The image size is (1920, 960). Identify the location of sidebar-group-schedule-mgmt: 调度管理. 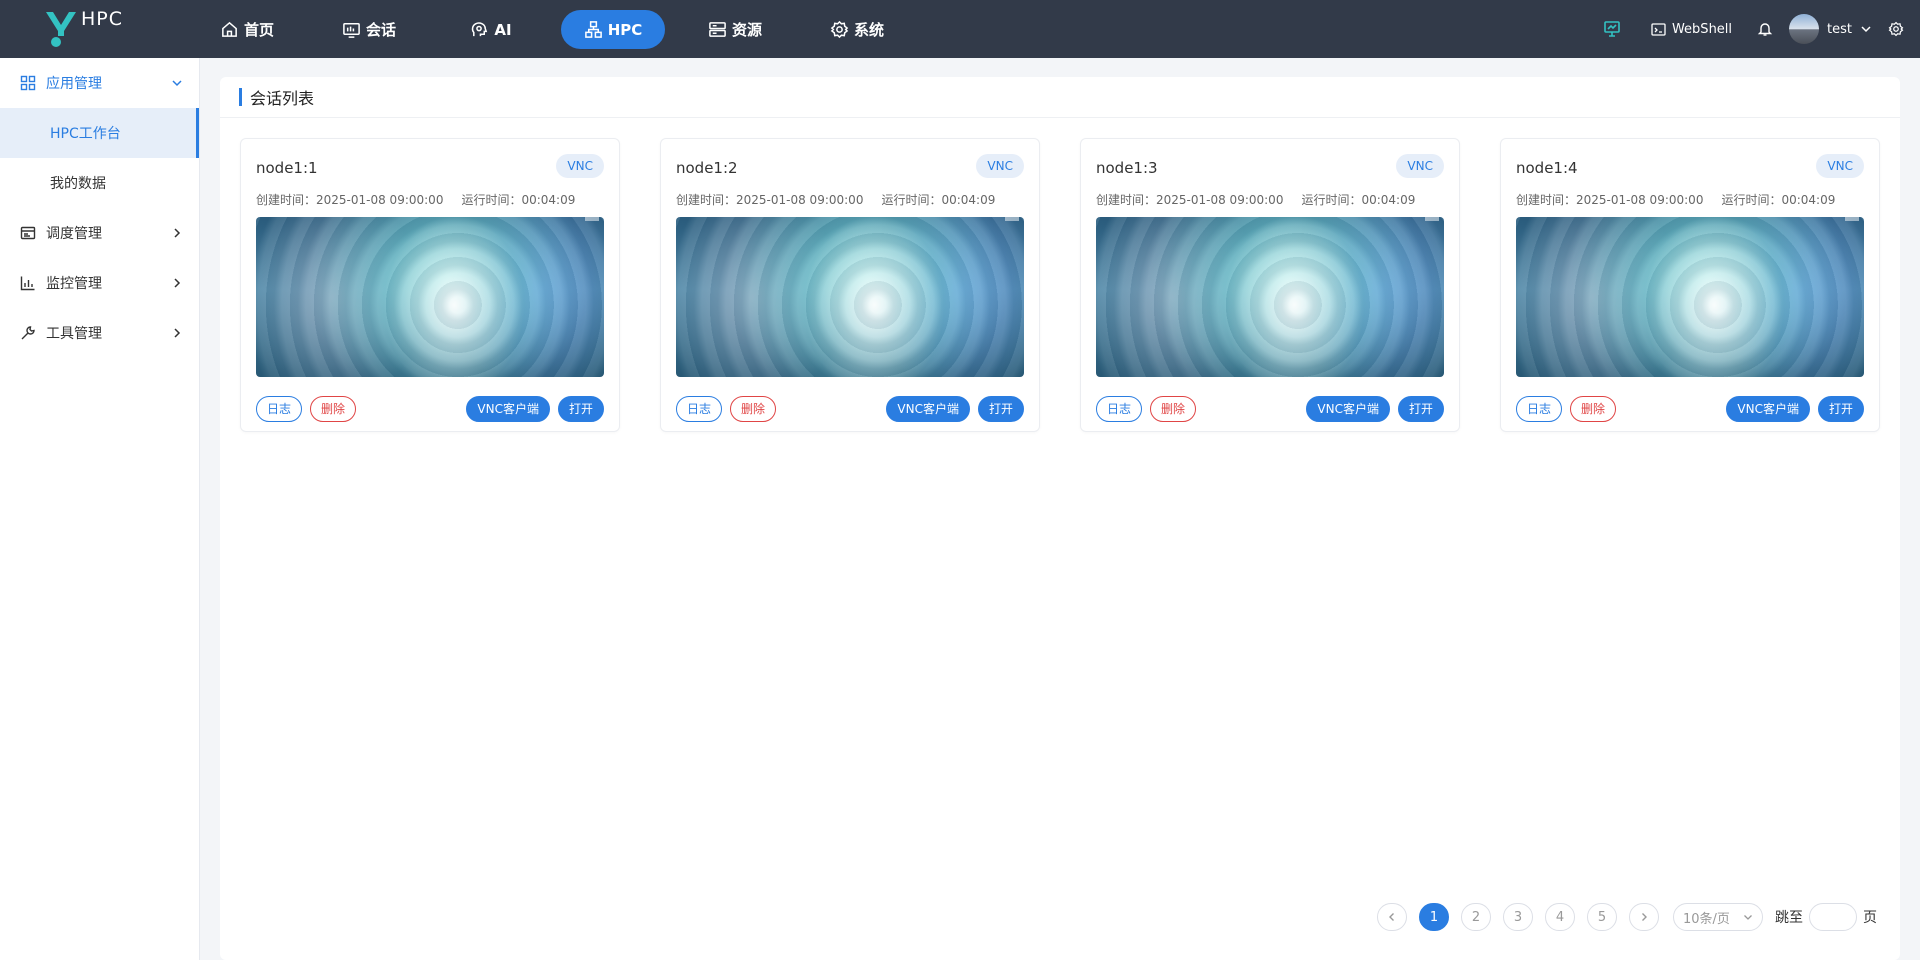
(99, 233).